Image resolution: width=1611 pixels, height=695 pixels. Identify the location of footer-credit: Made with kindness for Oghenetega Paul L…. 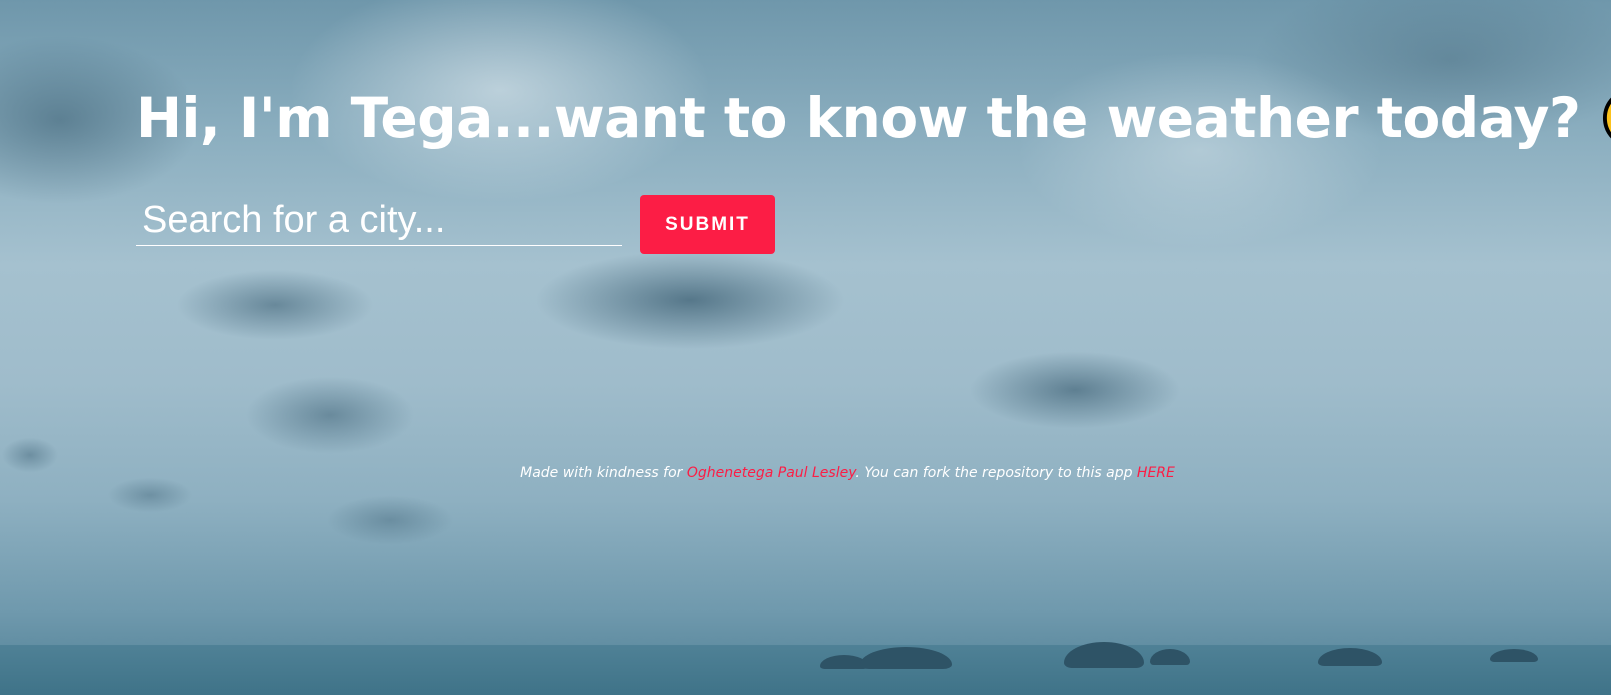
(805, 473).